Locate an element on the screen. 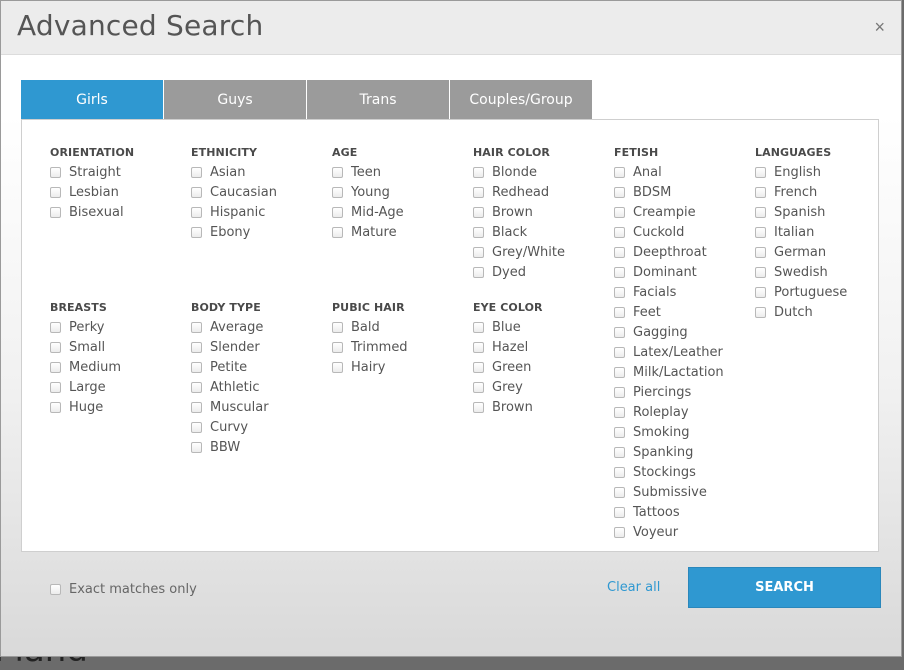  option-pubic-hair: Bald is located at coordinates (370, 327).